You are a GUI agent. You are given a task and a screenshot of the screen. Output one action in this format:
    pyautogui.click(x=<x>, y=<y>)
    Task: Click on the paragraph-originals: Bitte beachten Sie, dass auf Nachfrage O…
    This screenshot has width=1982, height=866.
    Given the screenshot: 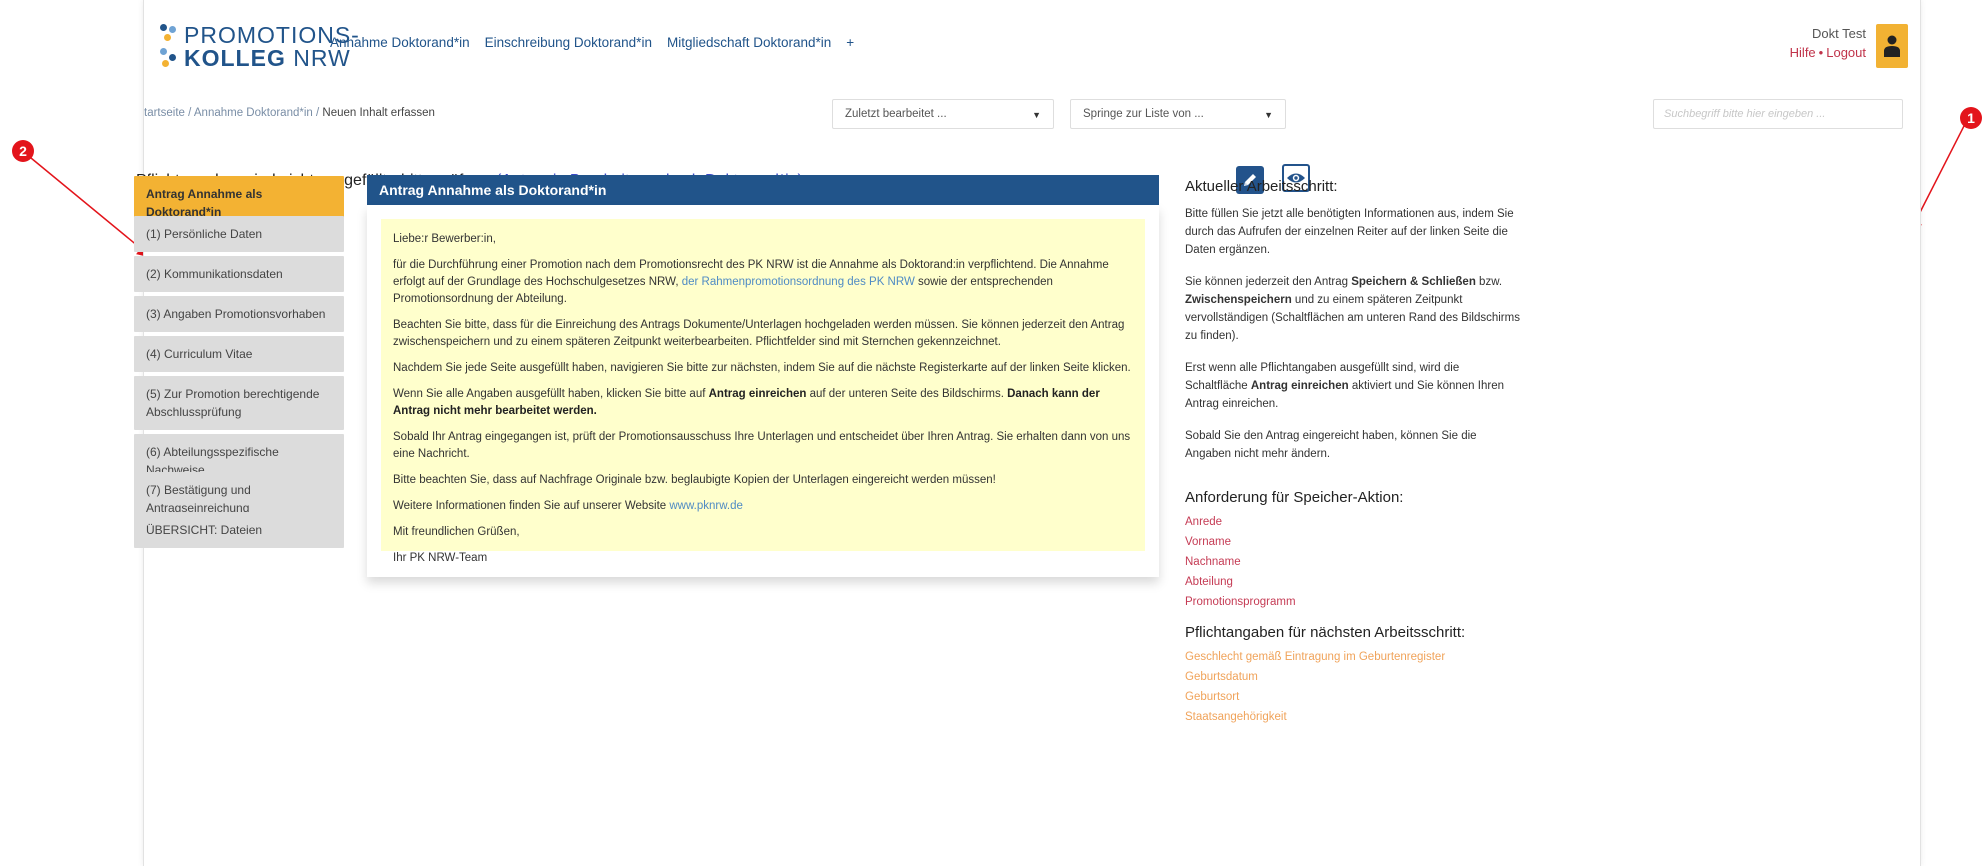 What is the action you would take?
    pyautogui.click(x=694, y=480)
    